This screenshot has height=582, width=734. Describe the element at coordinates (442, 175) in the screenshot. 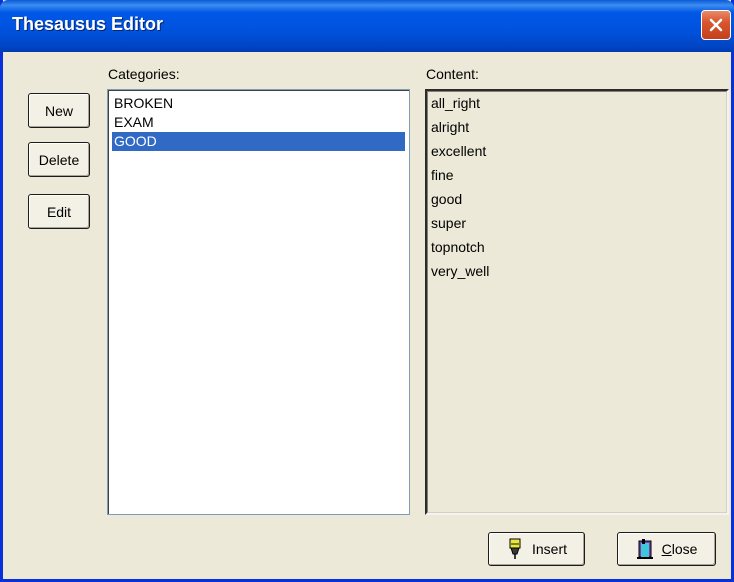

I see `content-item: fine` at that location.